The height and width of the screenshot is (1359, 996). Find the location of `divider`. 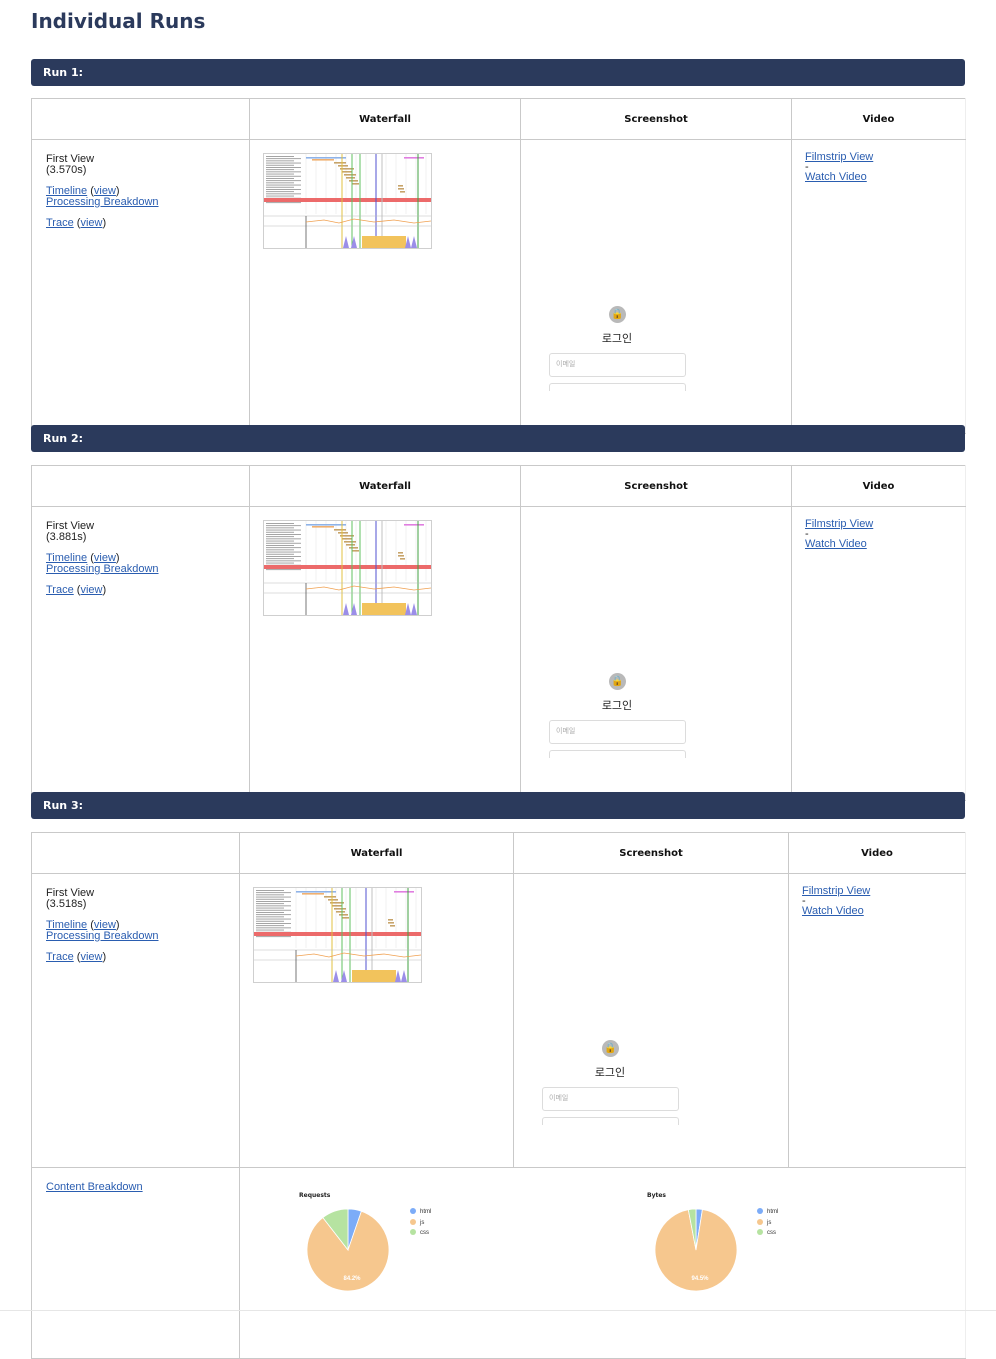

divider is located at coordinates (498, 1310).